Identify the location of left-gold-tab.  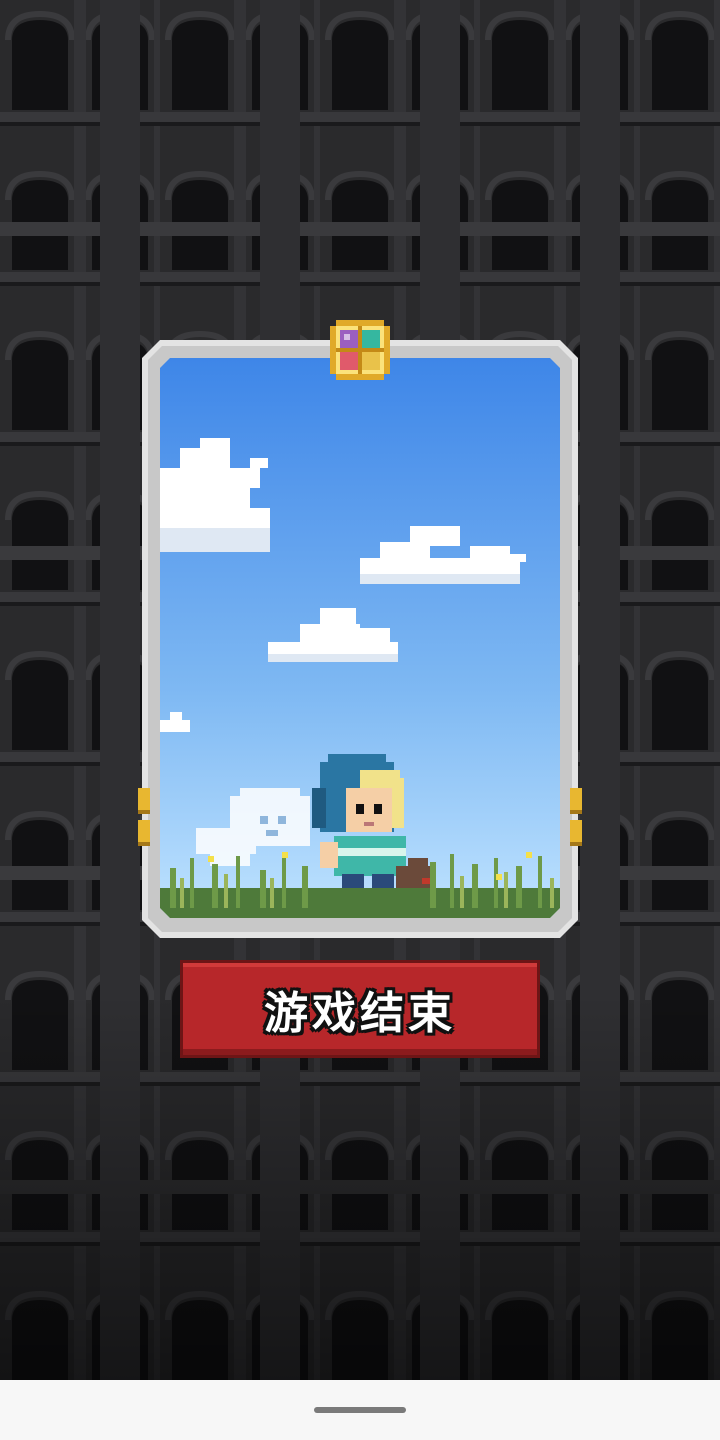
(144, 820).